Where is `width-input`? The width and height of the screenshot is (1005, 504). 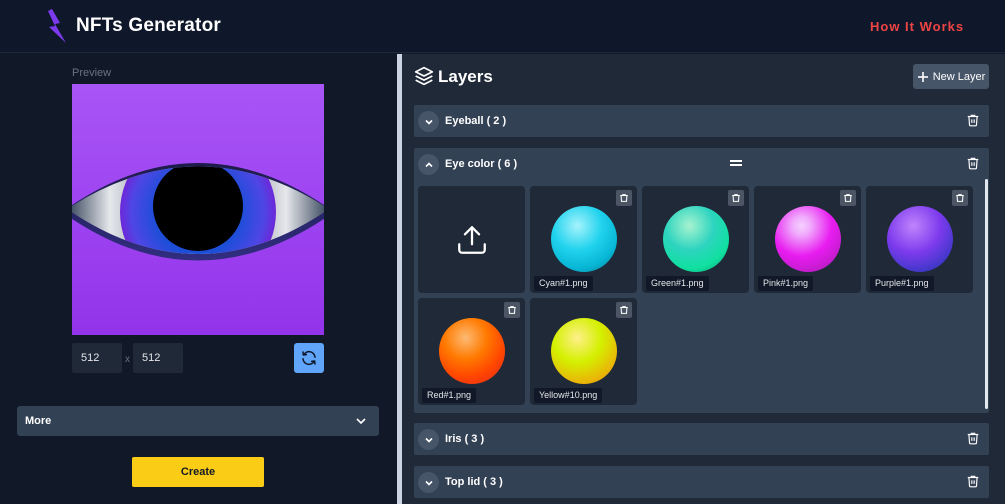 width-input is located at coordinates (97, 358).